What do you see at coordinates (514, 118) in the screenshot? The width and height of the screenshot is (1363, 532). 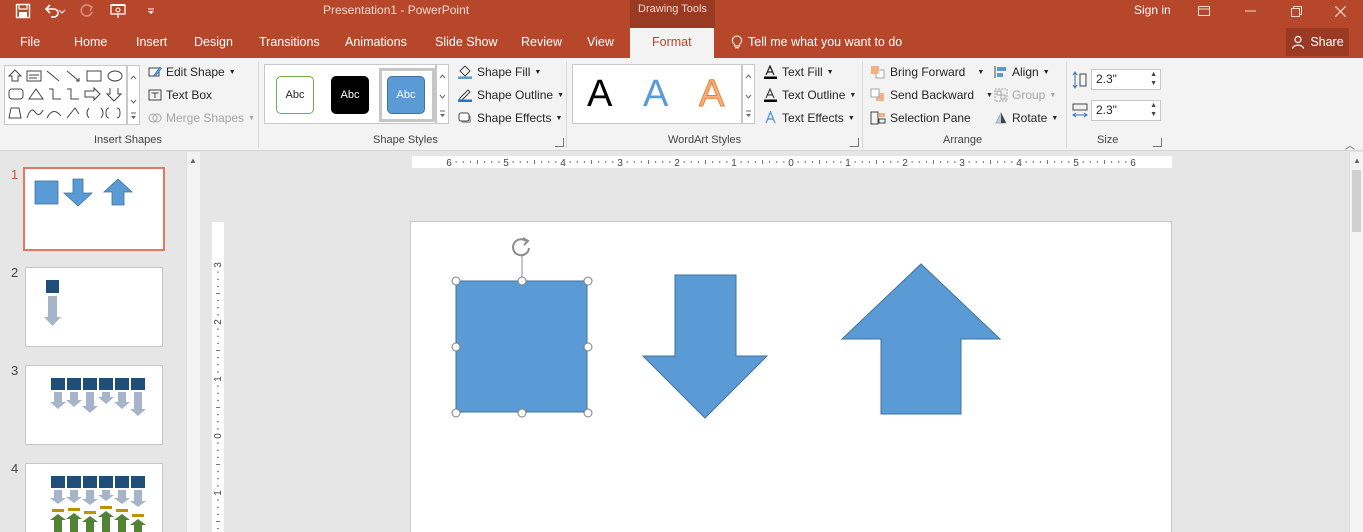 I see `shape-effects-label: Shape Effects` at bounding box center [514, 118].